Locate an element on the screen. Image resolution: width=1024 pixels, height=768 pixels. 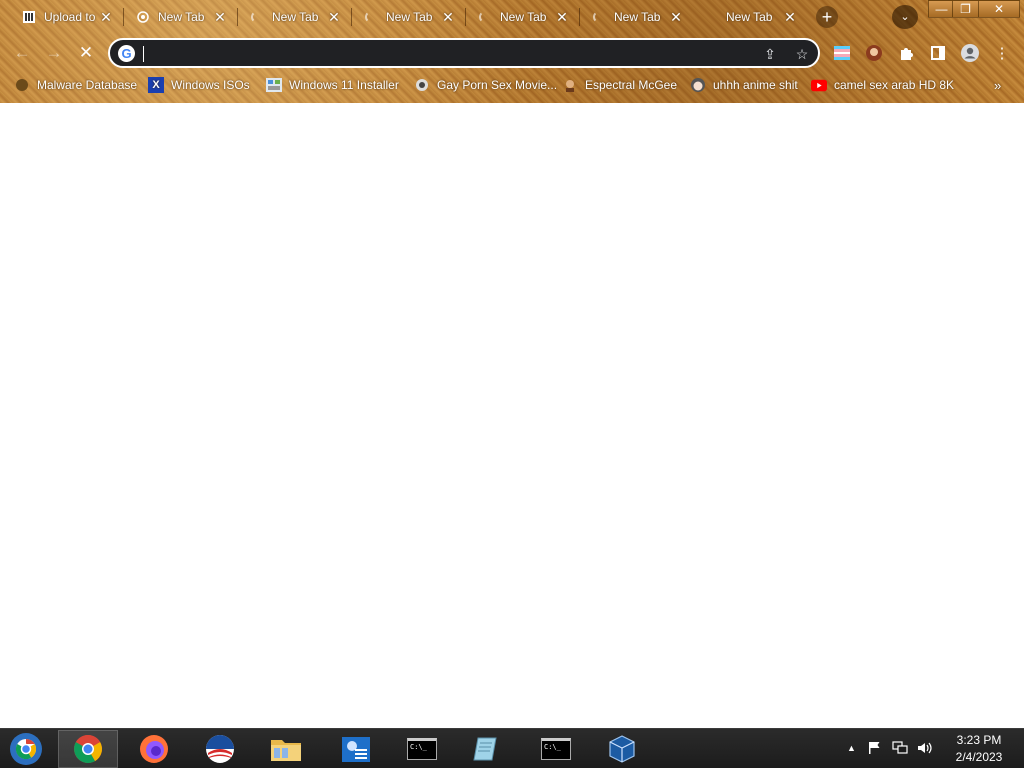
chevron-double-right-icon: » is located at coordinates (998, 85).